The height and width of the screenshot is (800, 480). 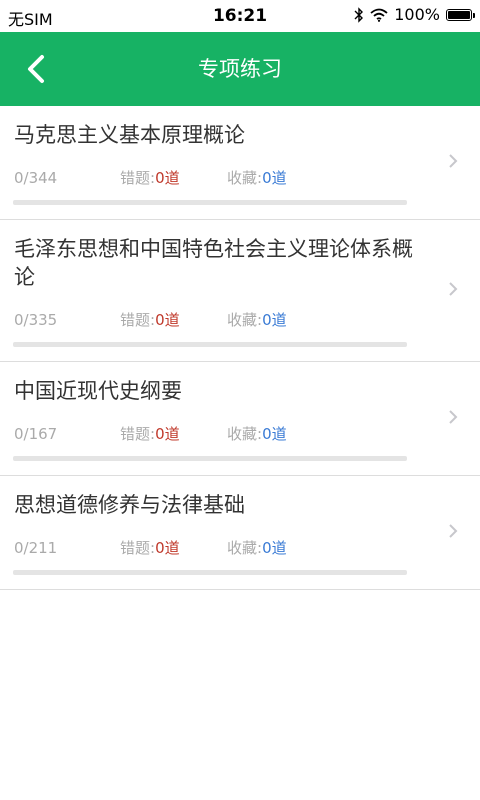 I want to click on subject-name: 马克思主义基本原理概论, so click(x=129, y=135).